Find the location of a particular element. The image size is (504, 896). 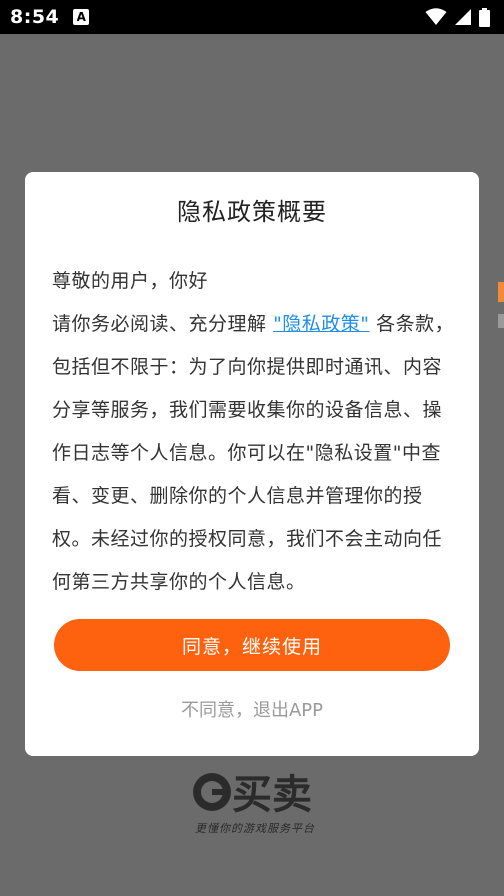

battery-icon is located at coordinates (484, 17).